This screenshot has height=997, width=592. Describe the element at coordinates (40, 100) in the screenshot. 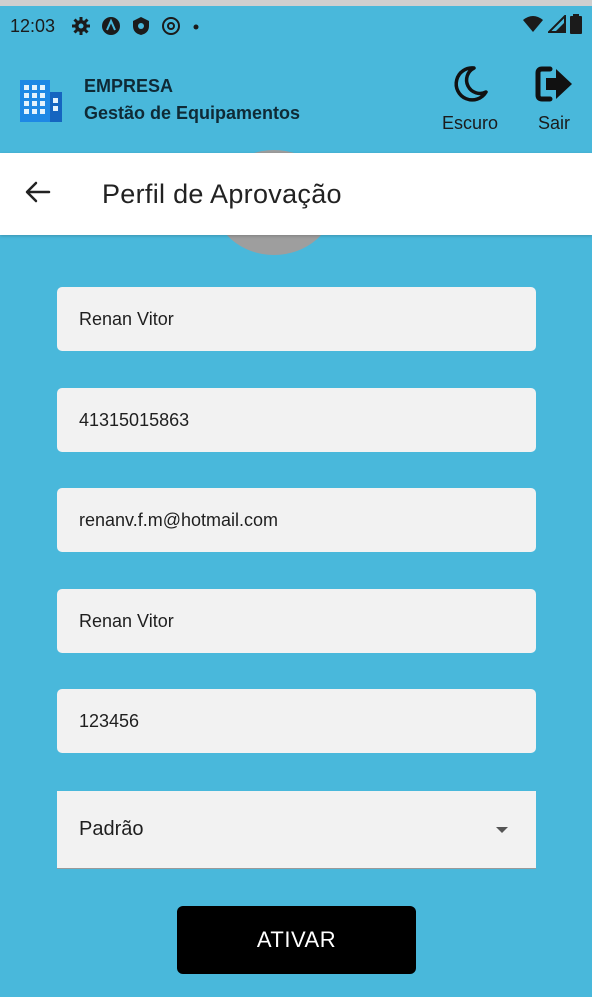

I see `building-icon` at that location.